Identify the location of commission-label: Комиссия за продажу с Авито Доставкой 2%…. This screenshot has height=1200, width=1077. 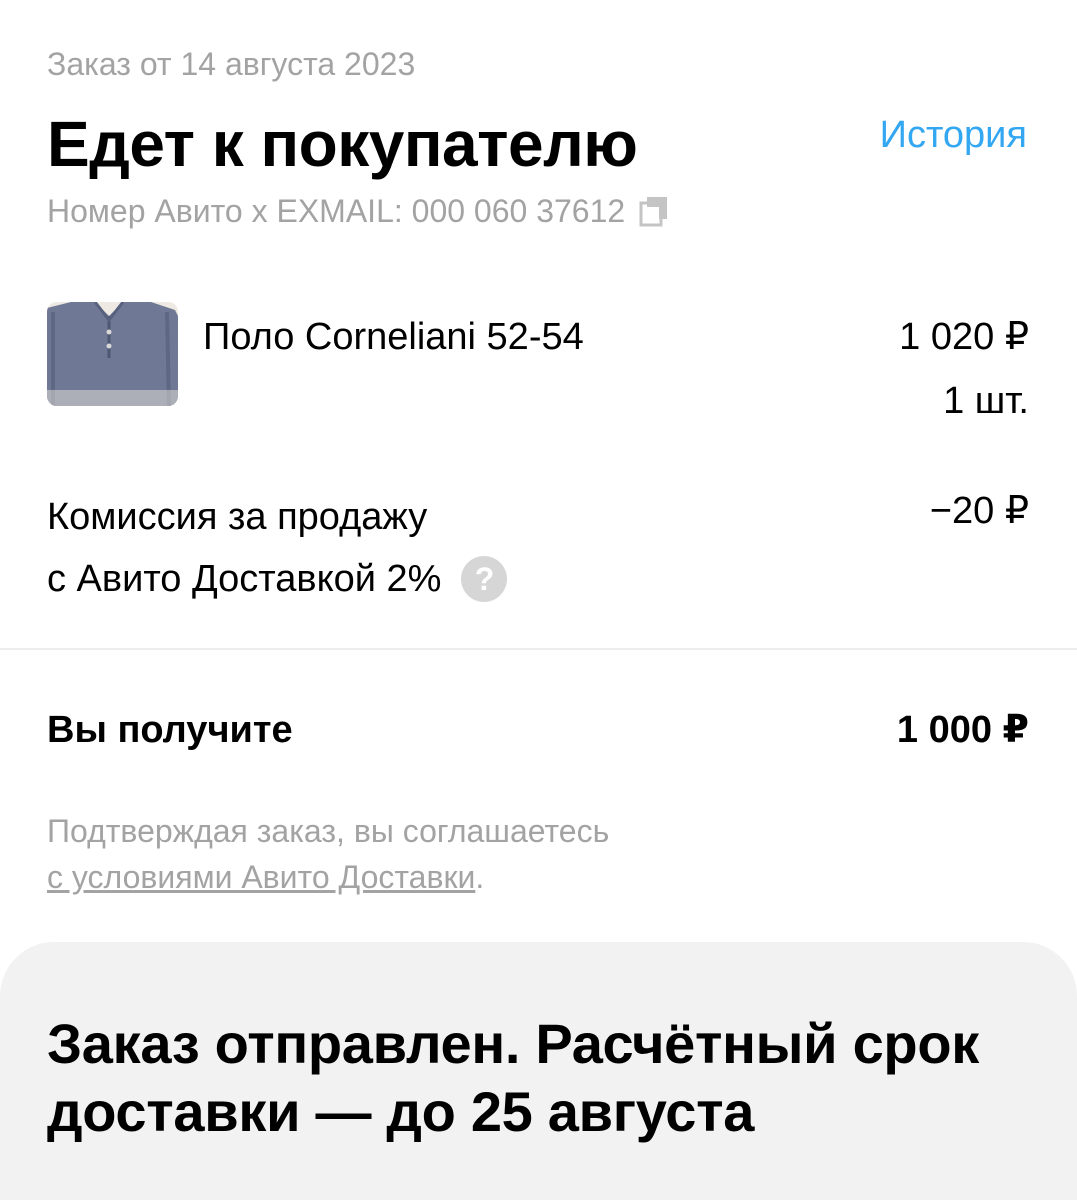
(327, 548).